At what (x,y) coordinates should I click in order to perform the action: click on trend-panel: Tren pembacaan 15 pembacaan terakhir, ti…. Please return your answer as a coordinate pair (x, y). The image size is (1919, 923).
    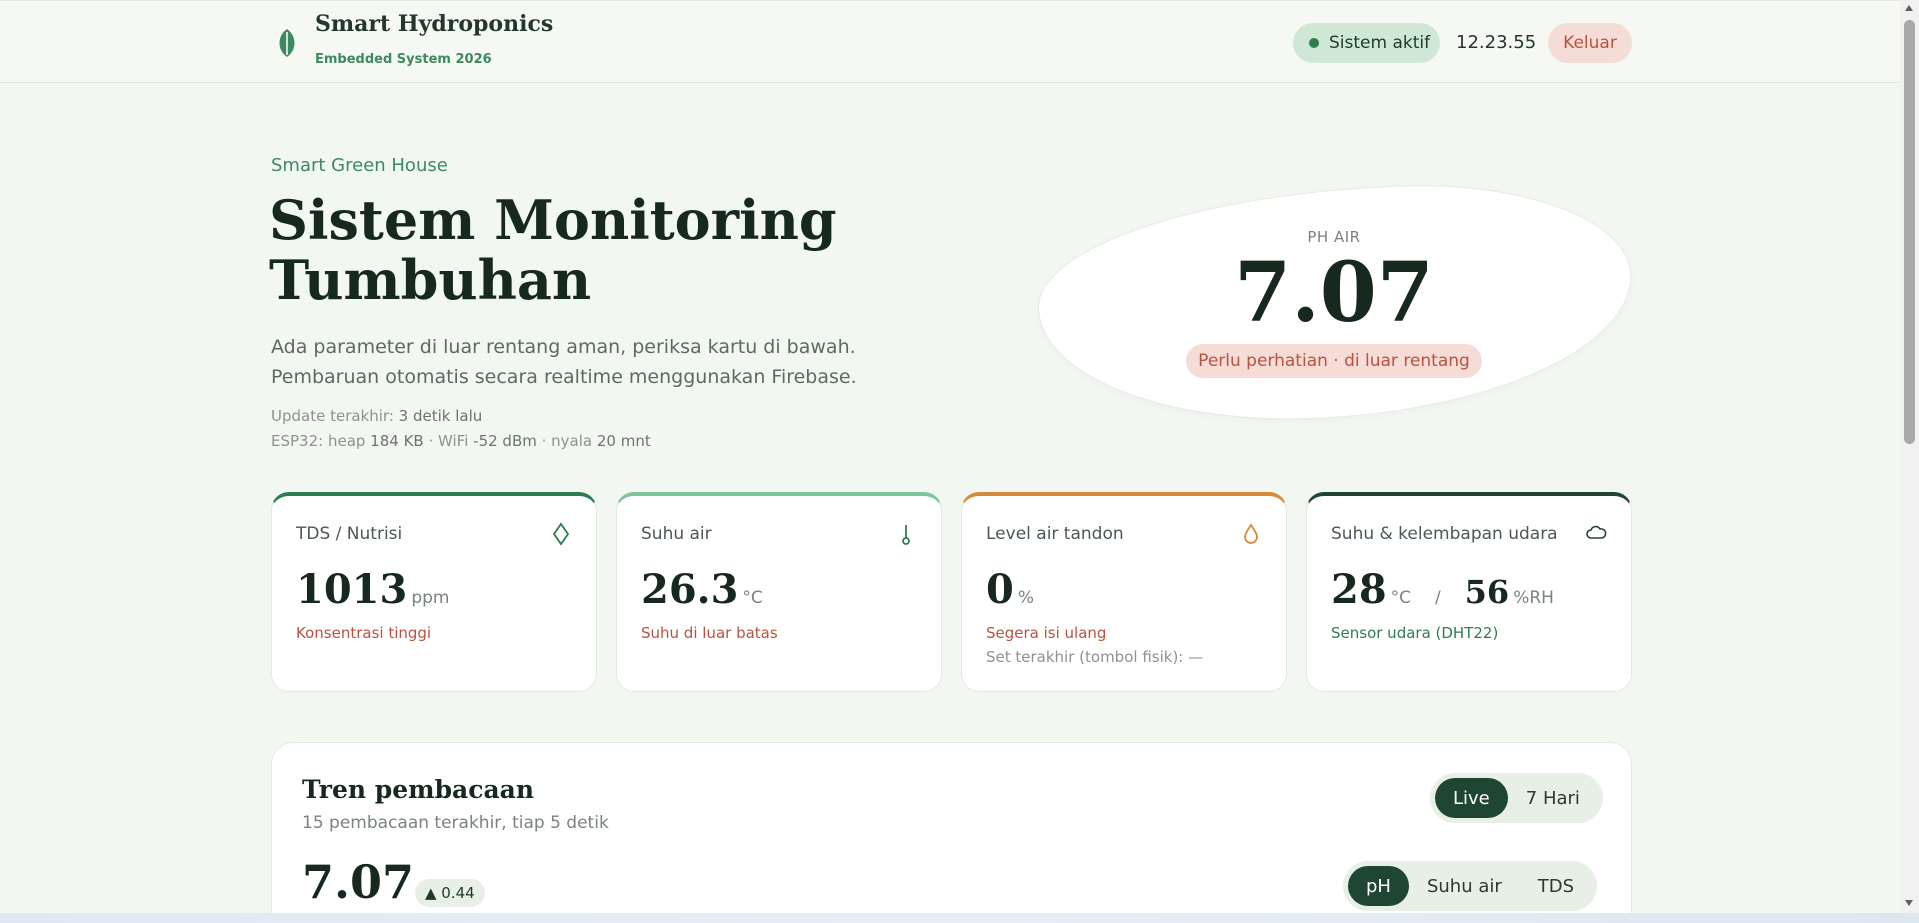
    Looking at the image, I should click on (951, 832).